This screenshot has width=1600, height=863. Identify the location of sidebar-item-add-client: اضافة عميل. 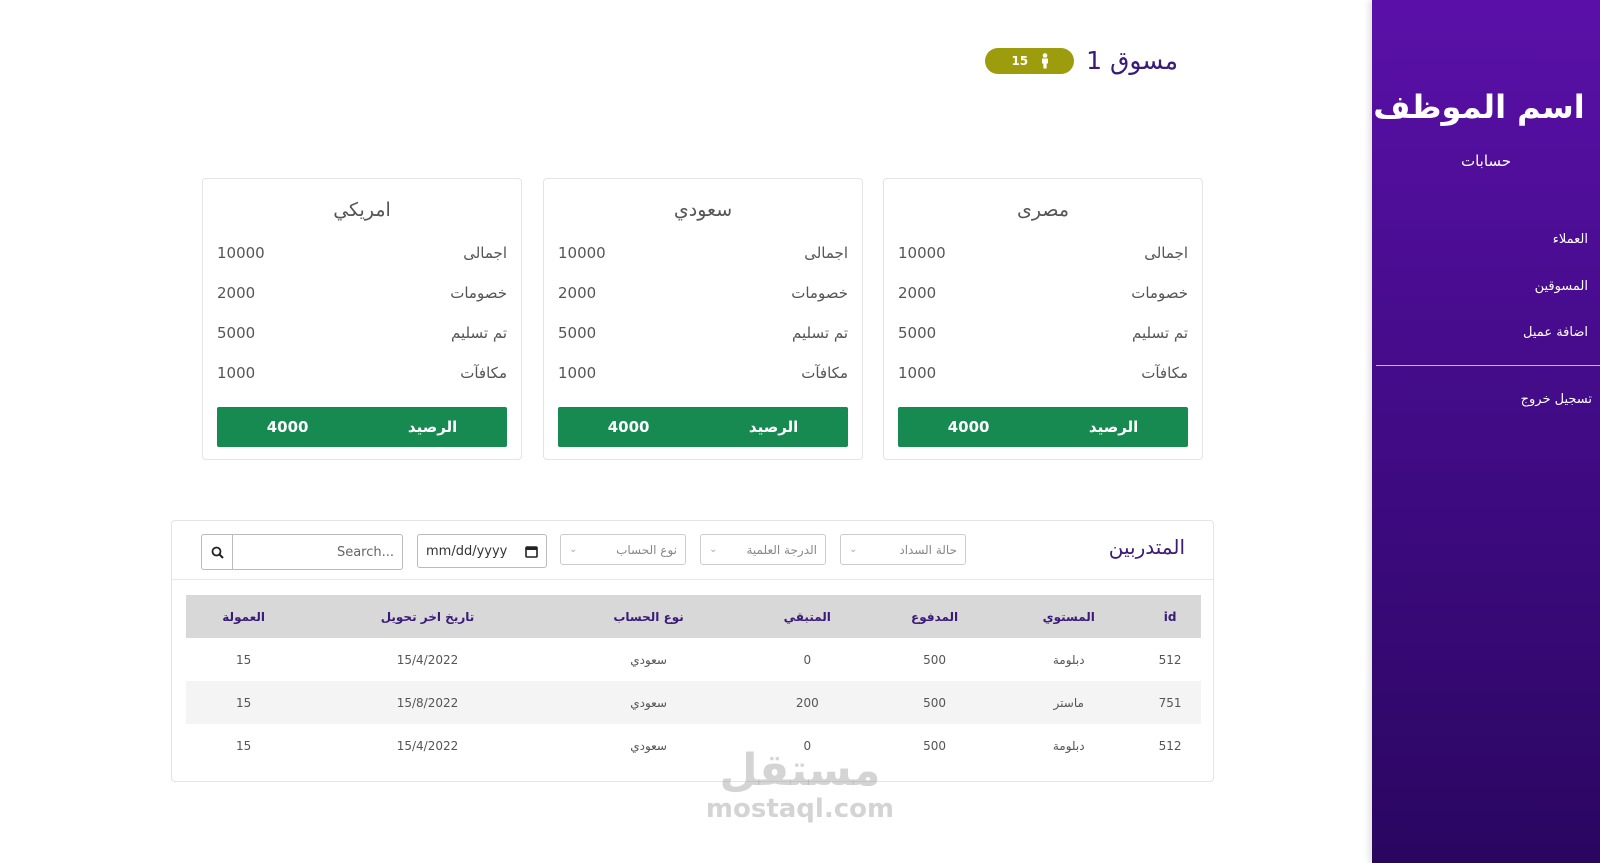
(1555, 332).